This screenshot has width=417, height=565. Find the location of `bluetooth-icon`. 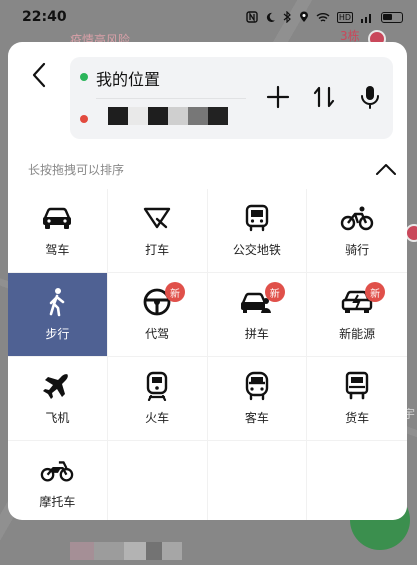

bluetooth-icon is located at coordinates (287, 17).